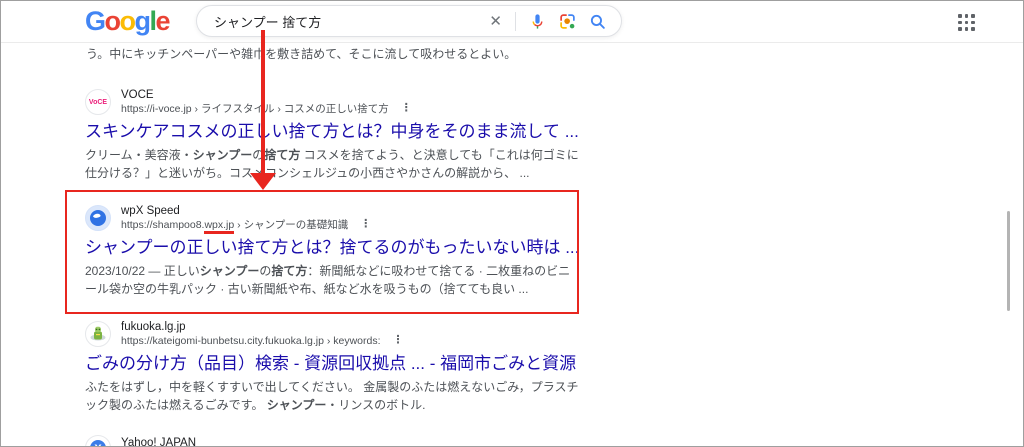 The image size is (1024, 447). What do you see at coordinates (263, 181) in the screenshot?
I see `annotation-arrow-head-icon` at bounding box center [263, 181].